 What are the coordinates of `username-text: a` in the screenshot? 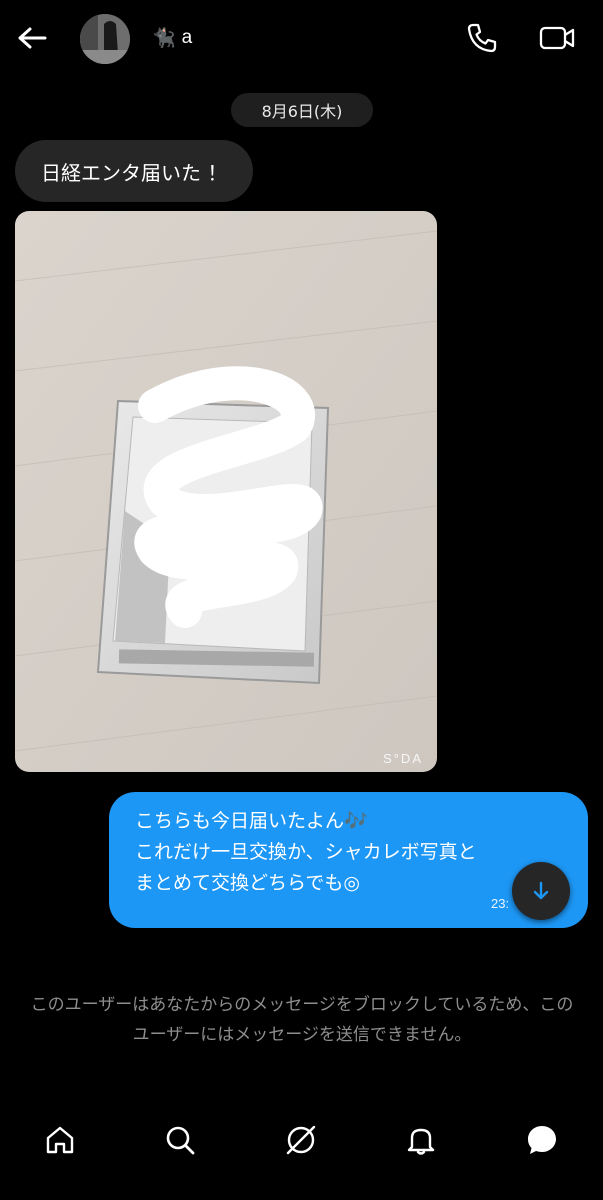 It's located at (187, 37).